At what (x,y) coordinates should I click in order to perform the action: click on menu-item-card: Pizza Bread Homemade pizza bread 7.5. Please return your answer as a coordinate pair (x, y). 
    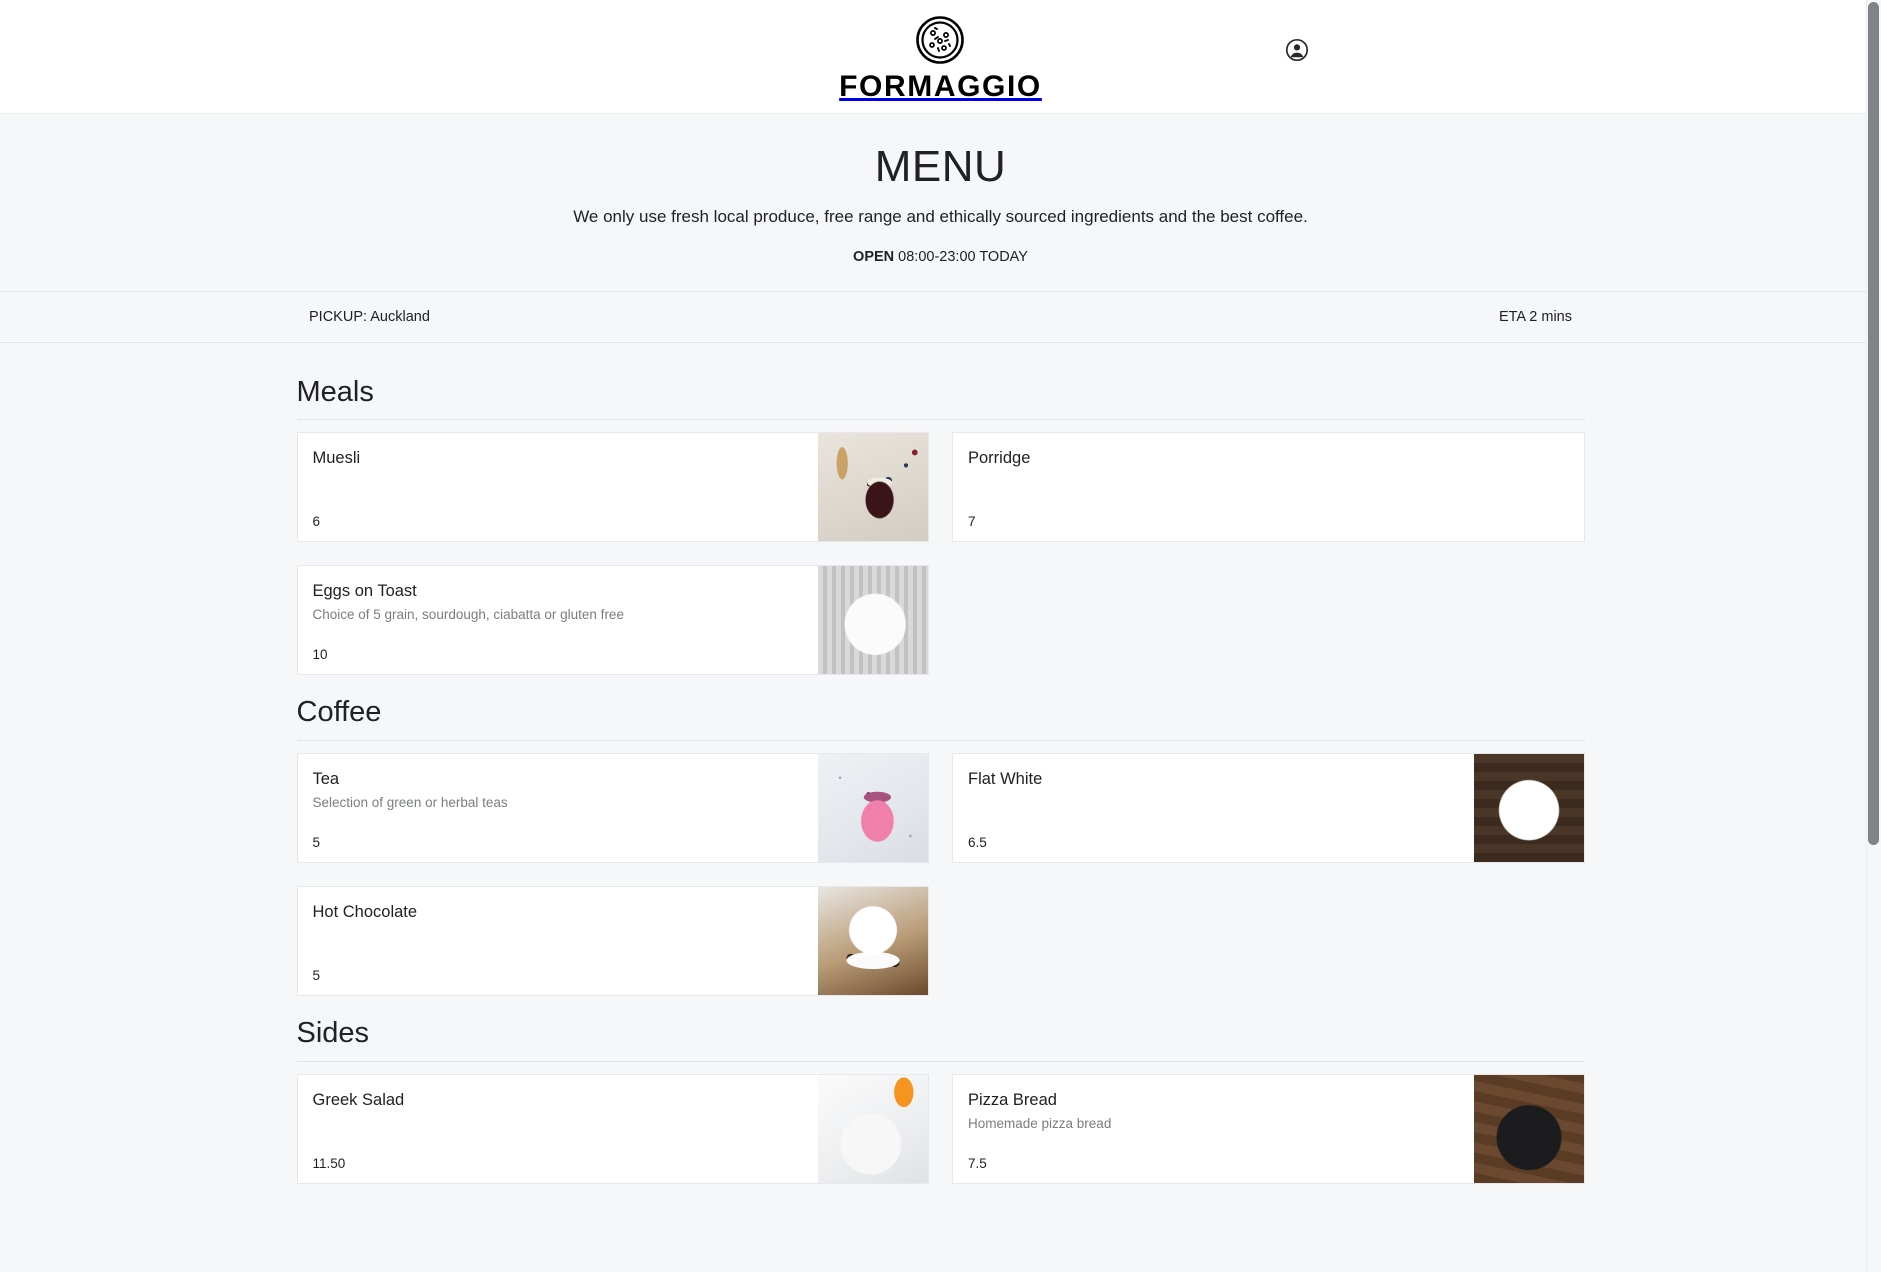
    Looking at the image, I should click on (1268, 1128).